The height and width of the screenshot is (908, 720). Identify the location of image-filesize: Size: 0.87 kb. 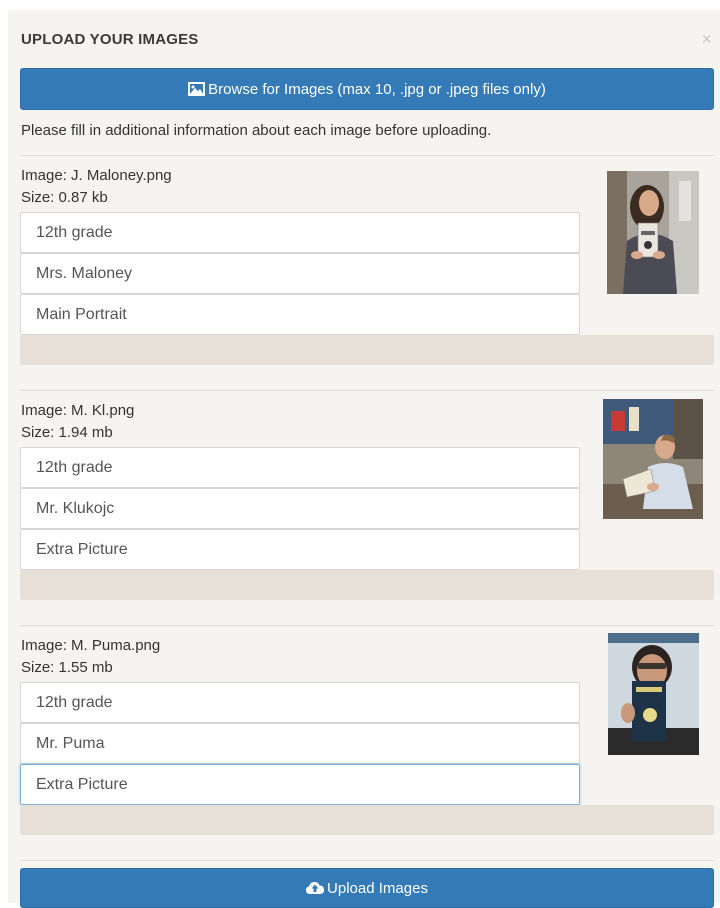
(64, 197).